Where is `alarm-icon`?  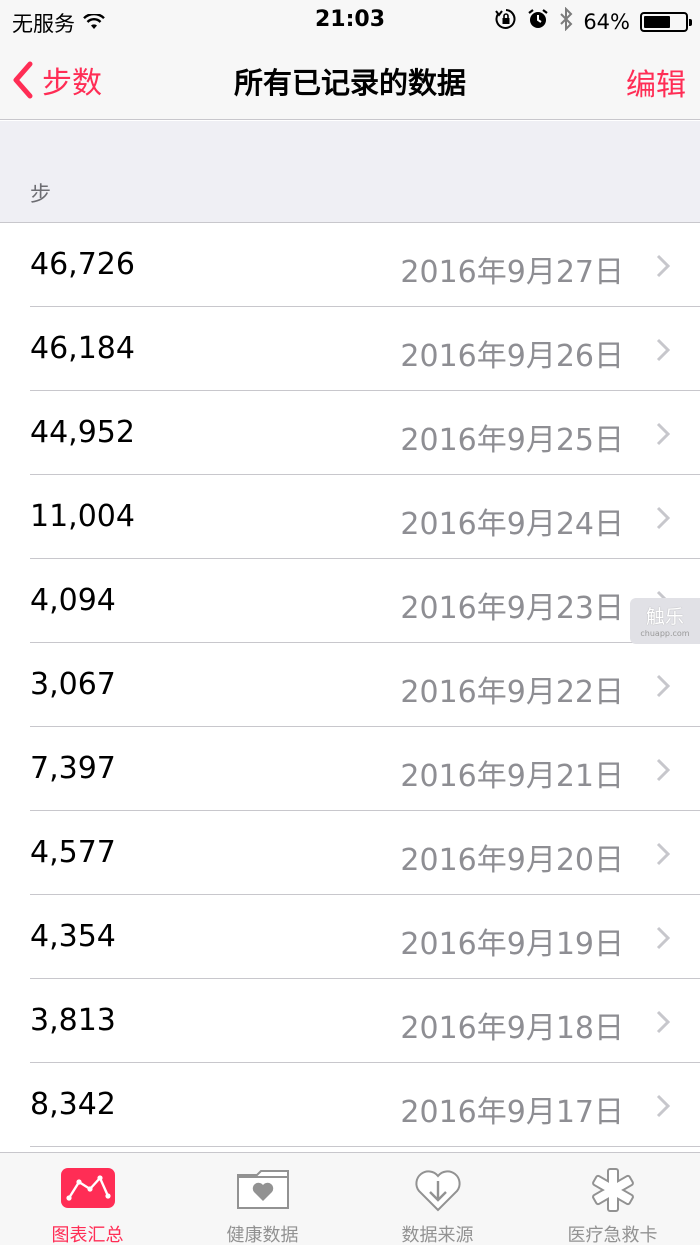 alarm-icon is located at coordinates (538, 21).